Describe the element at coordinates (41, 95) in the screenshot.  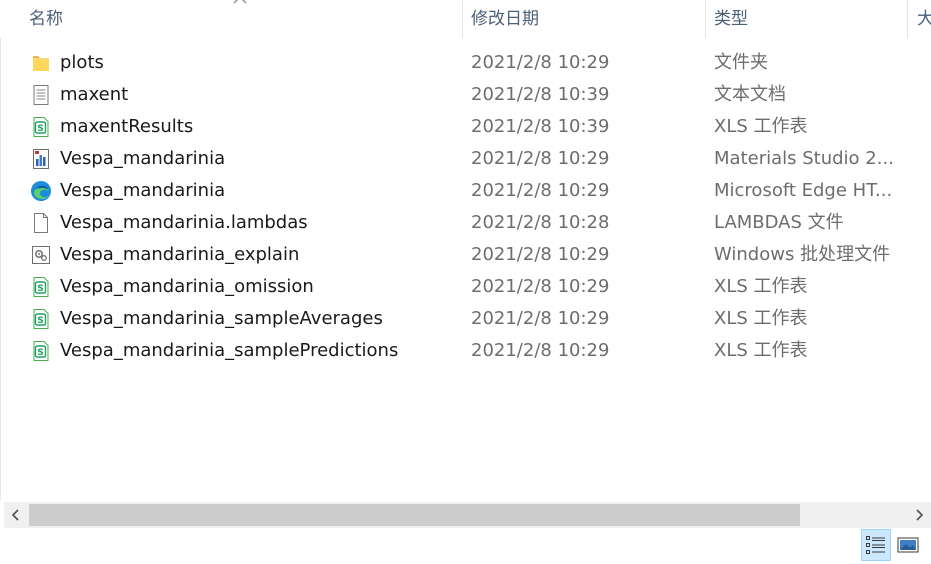
I see `text-document-icon` at that location.